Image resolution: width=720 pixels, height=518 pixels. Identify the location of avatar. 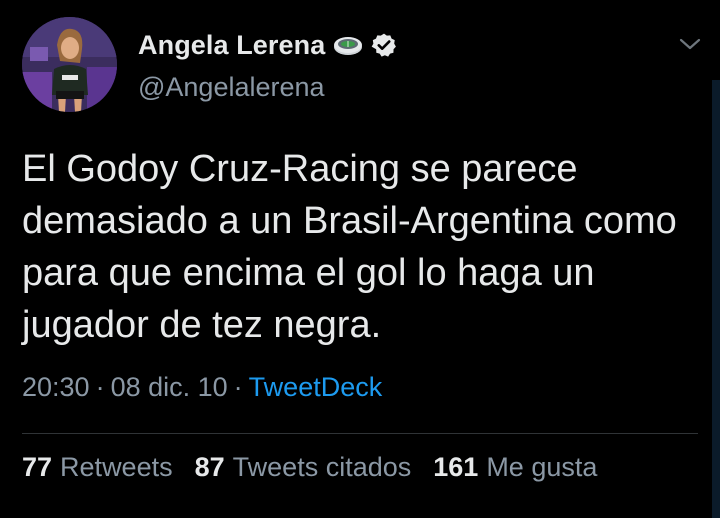
(69, 64).